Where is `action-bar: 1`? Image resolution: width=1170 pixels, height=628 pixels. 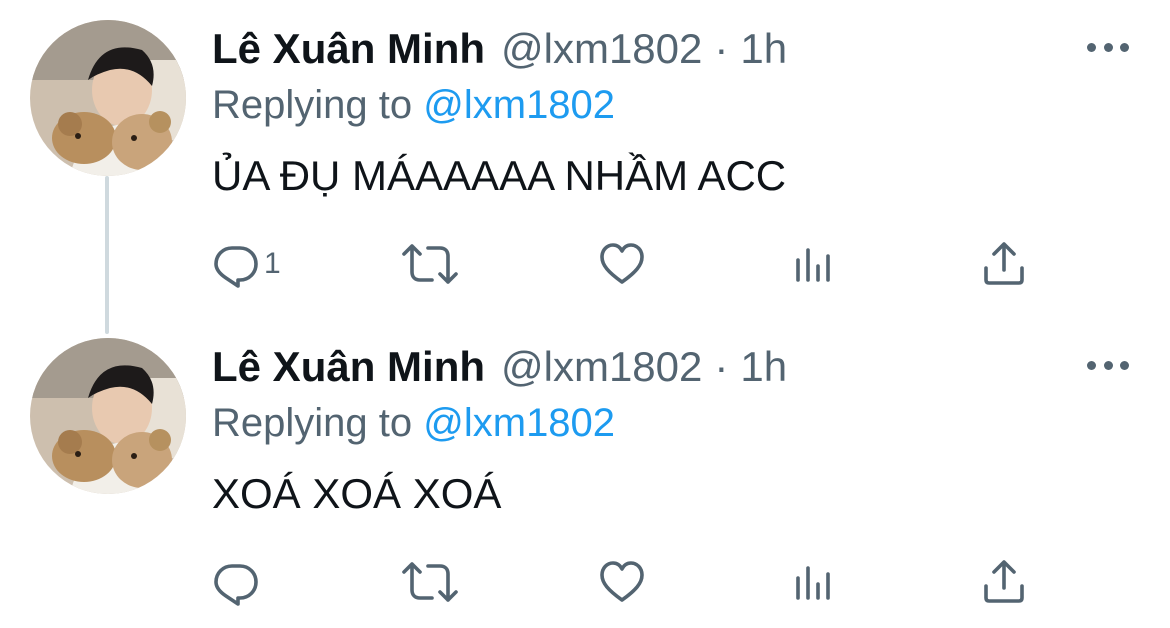 action-bar: 1 is located at coordinates (662, 264).